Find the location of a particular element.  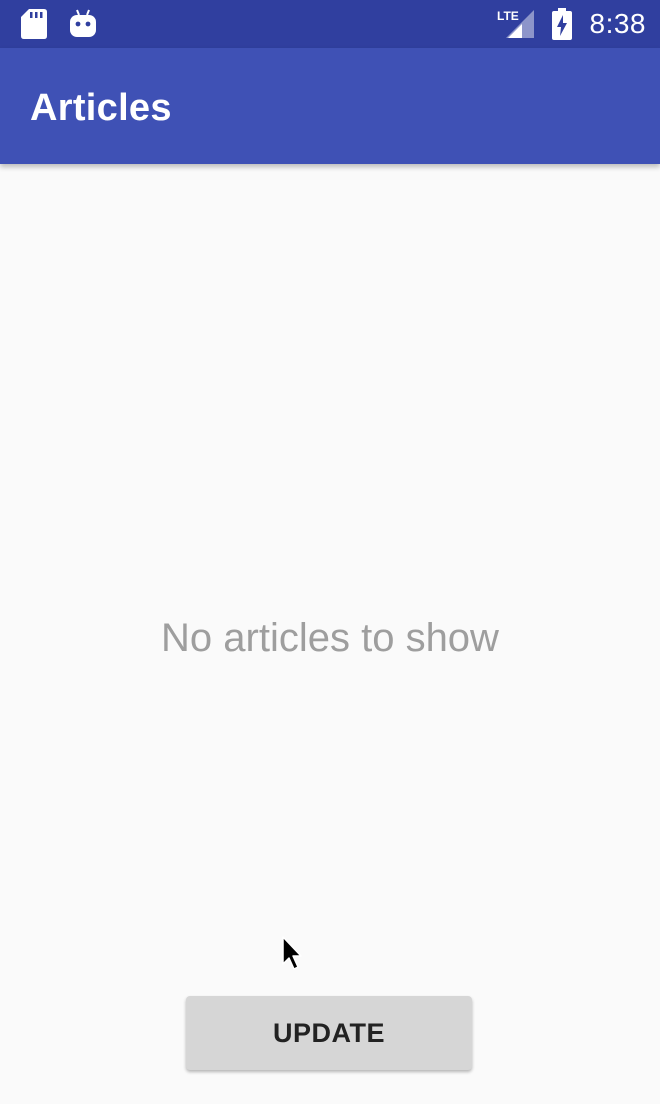

battery-charging-icon is located at coordinates (562, 26).